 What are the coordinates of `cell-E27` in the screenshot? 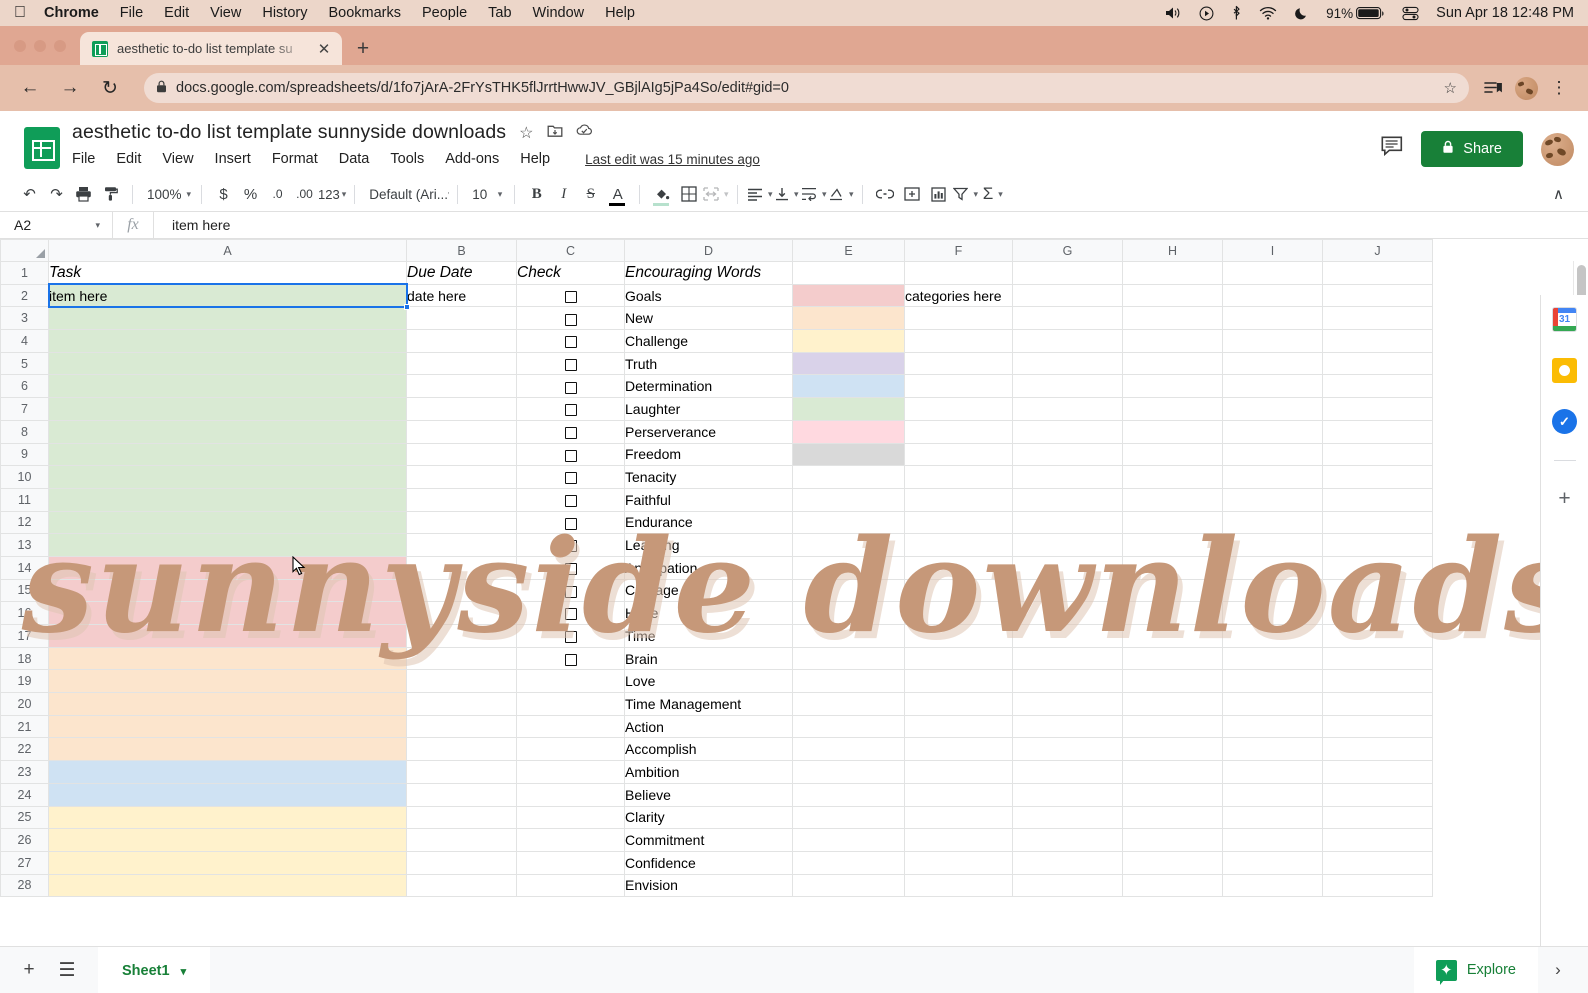 It's located at (848, 862).